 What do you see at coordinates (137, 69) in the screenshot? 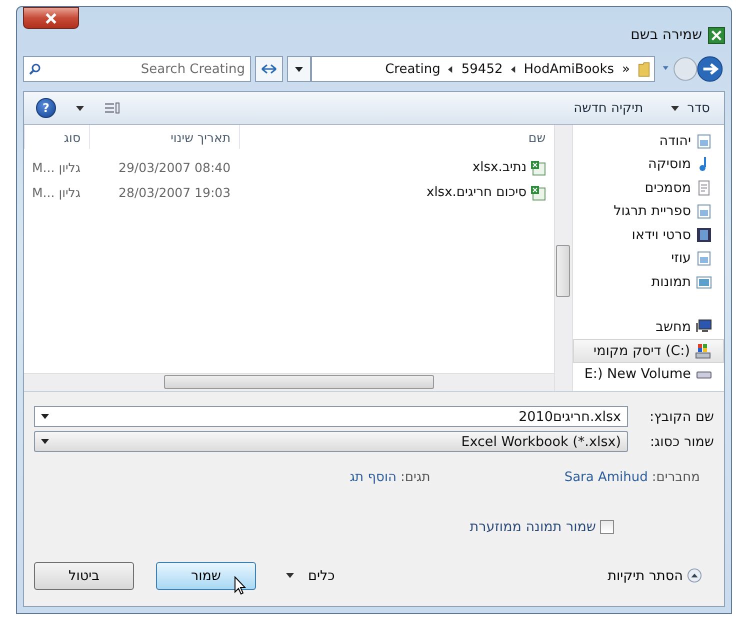
I see `search-field: Search Creating` at bounding box center [137, 69].